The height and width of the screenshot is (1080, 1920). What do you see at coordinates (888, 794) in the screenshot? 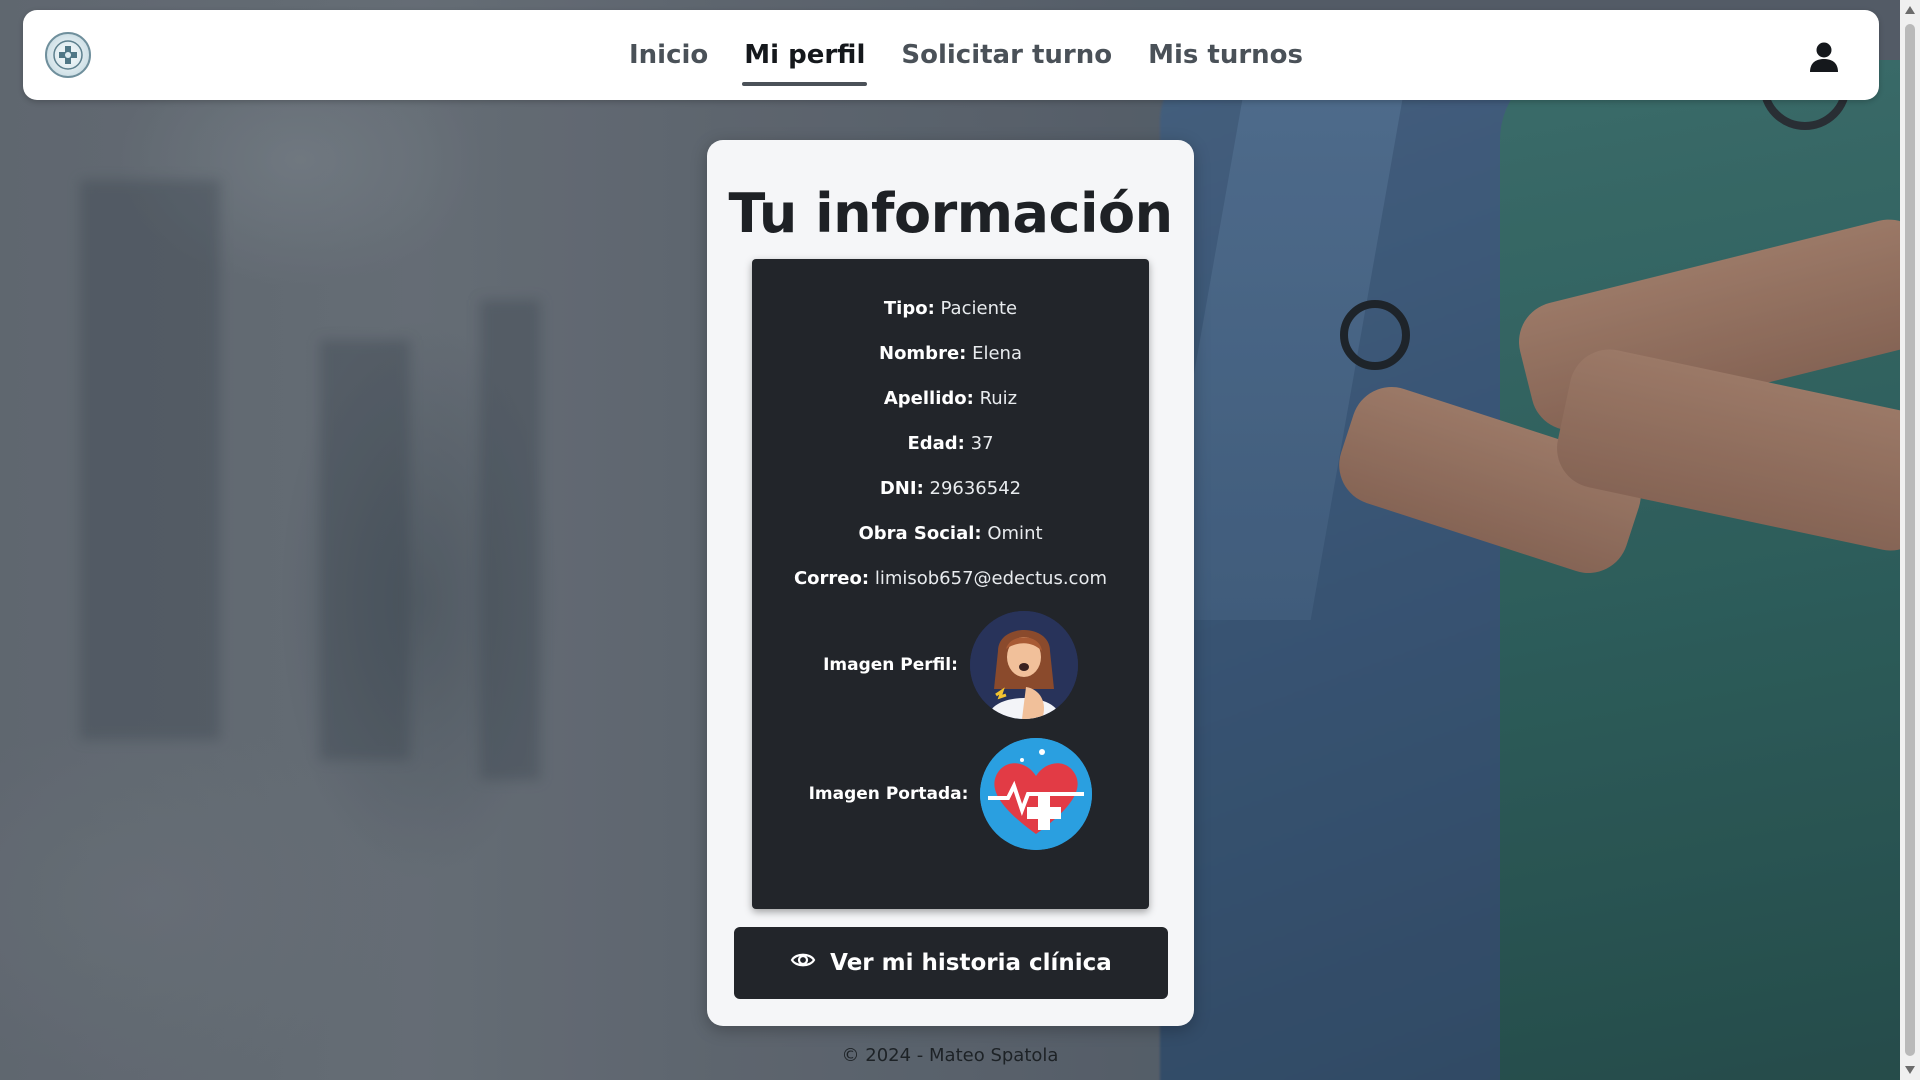
I see `cover-image-label: Imagen Portada:` at bounding box center [888, 794].